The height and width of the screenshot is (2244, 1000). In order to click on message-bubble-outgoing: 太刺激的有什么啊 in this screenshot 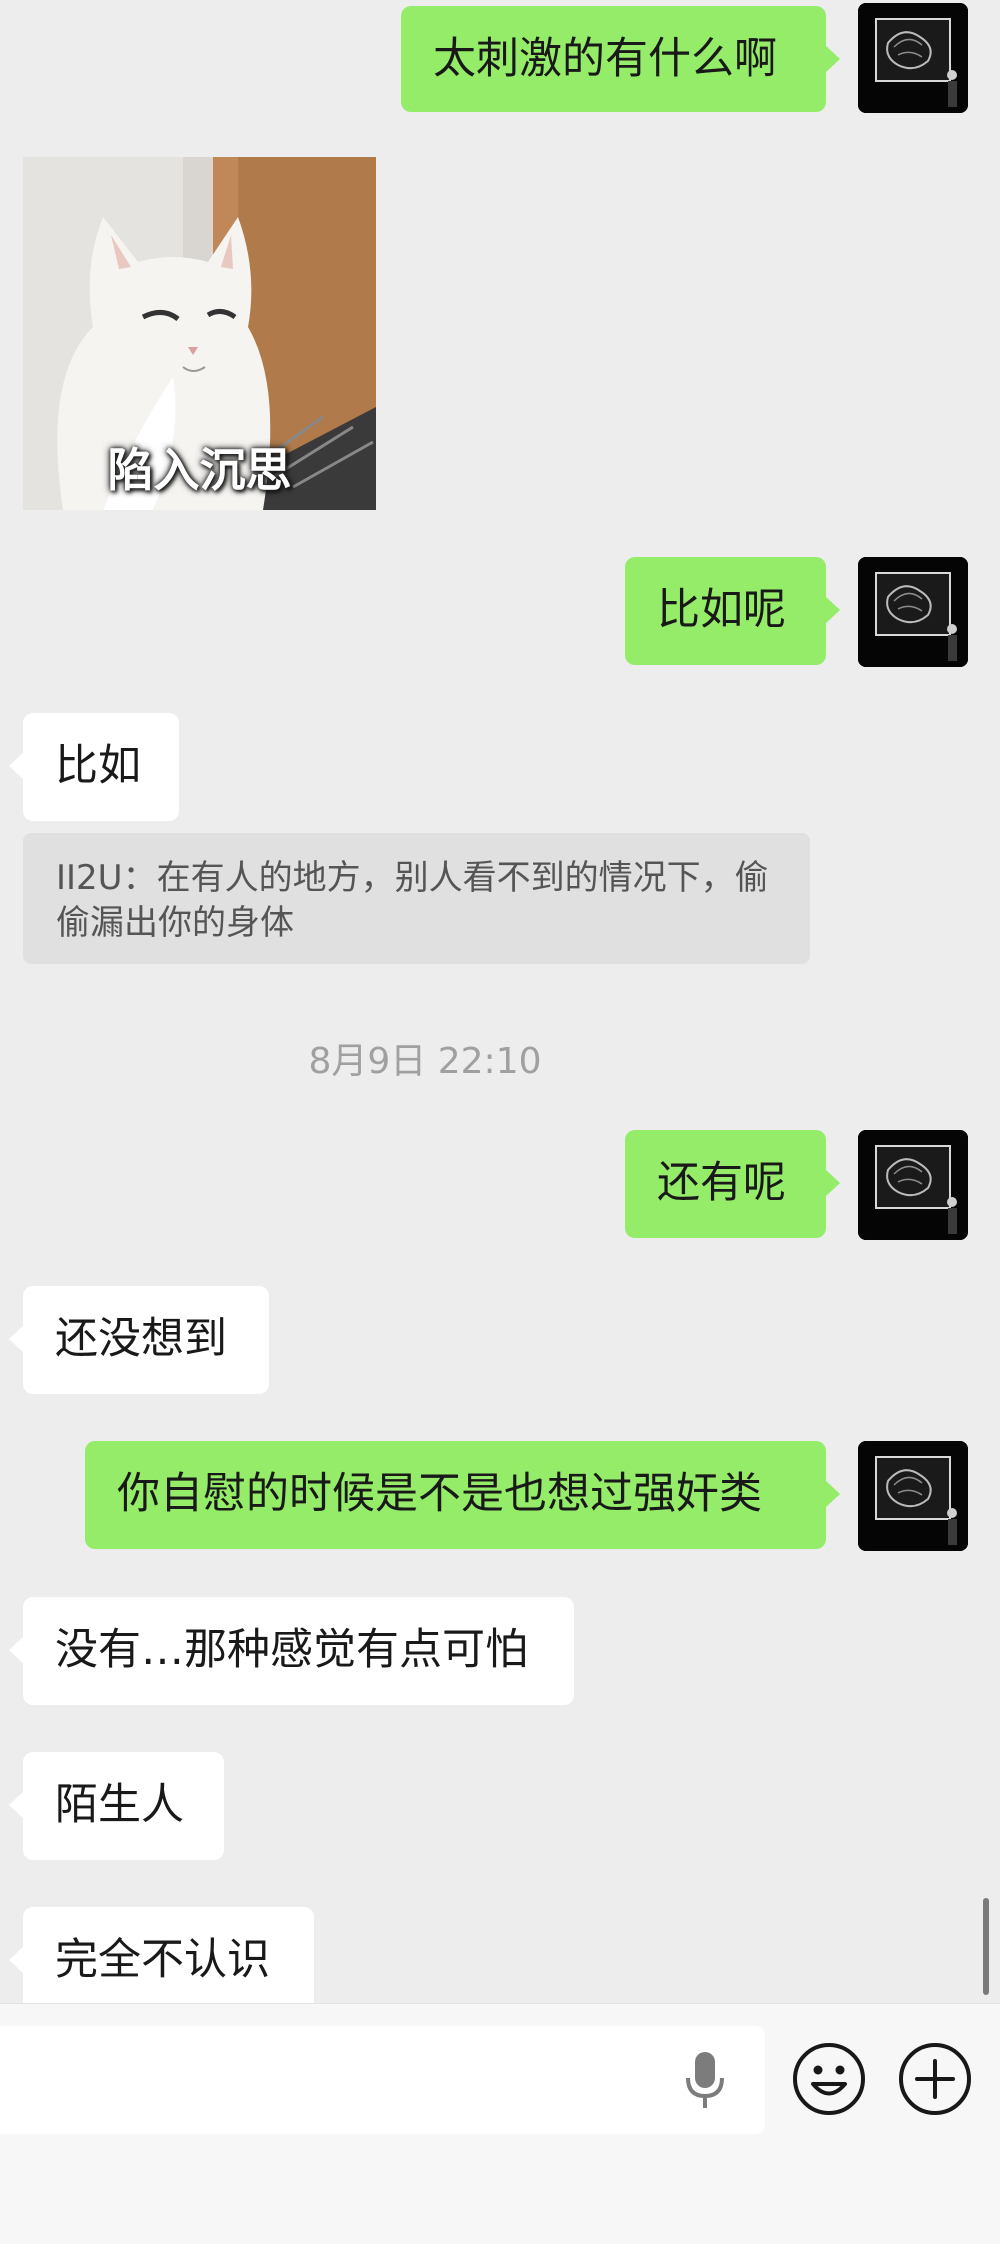, I will do `click(620, 59)`.